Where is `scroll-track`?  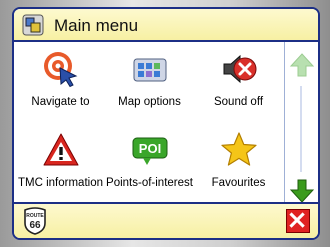 scroll-track is located at coordinates (301, 129).